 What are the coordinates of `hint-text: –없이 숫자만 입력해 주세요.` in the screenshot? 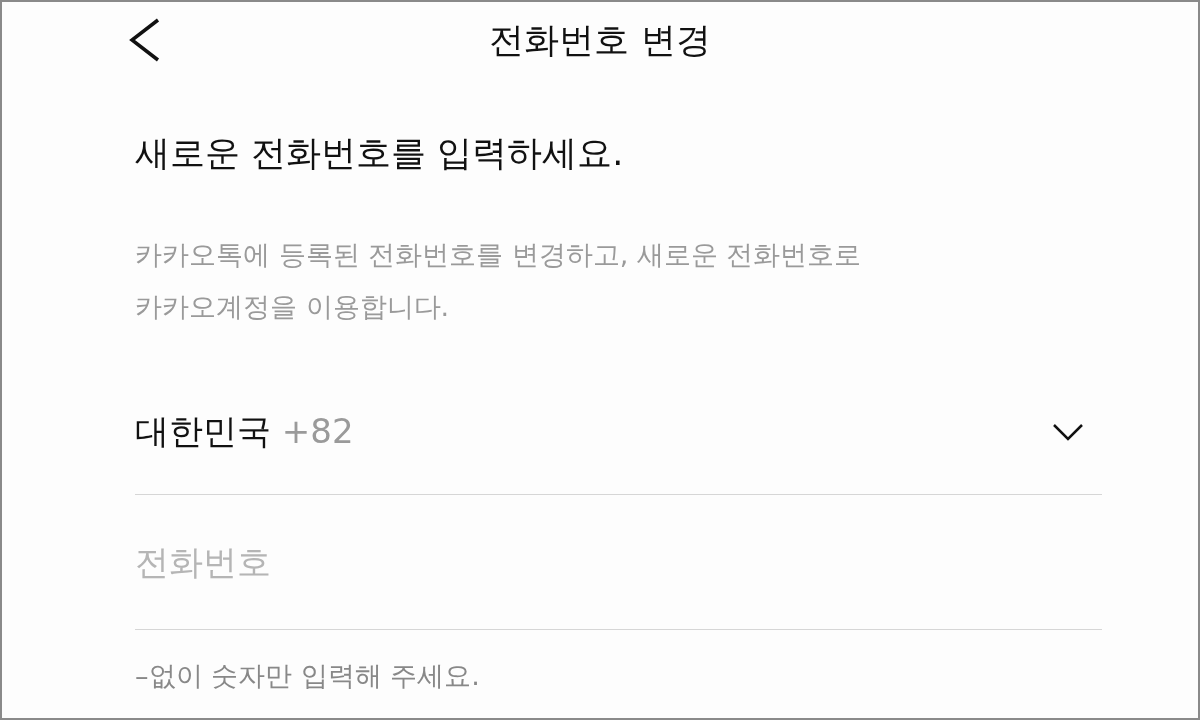 It's located at (308, 676).